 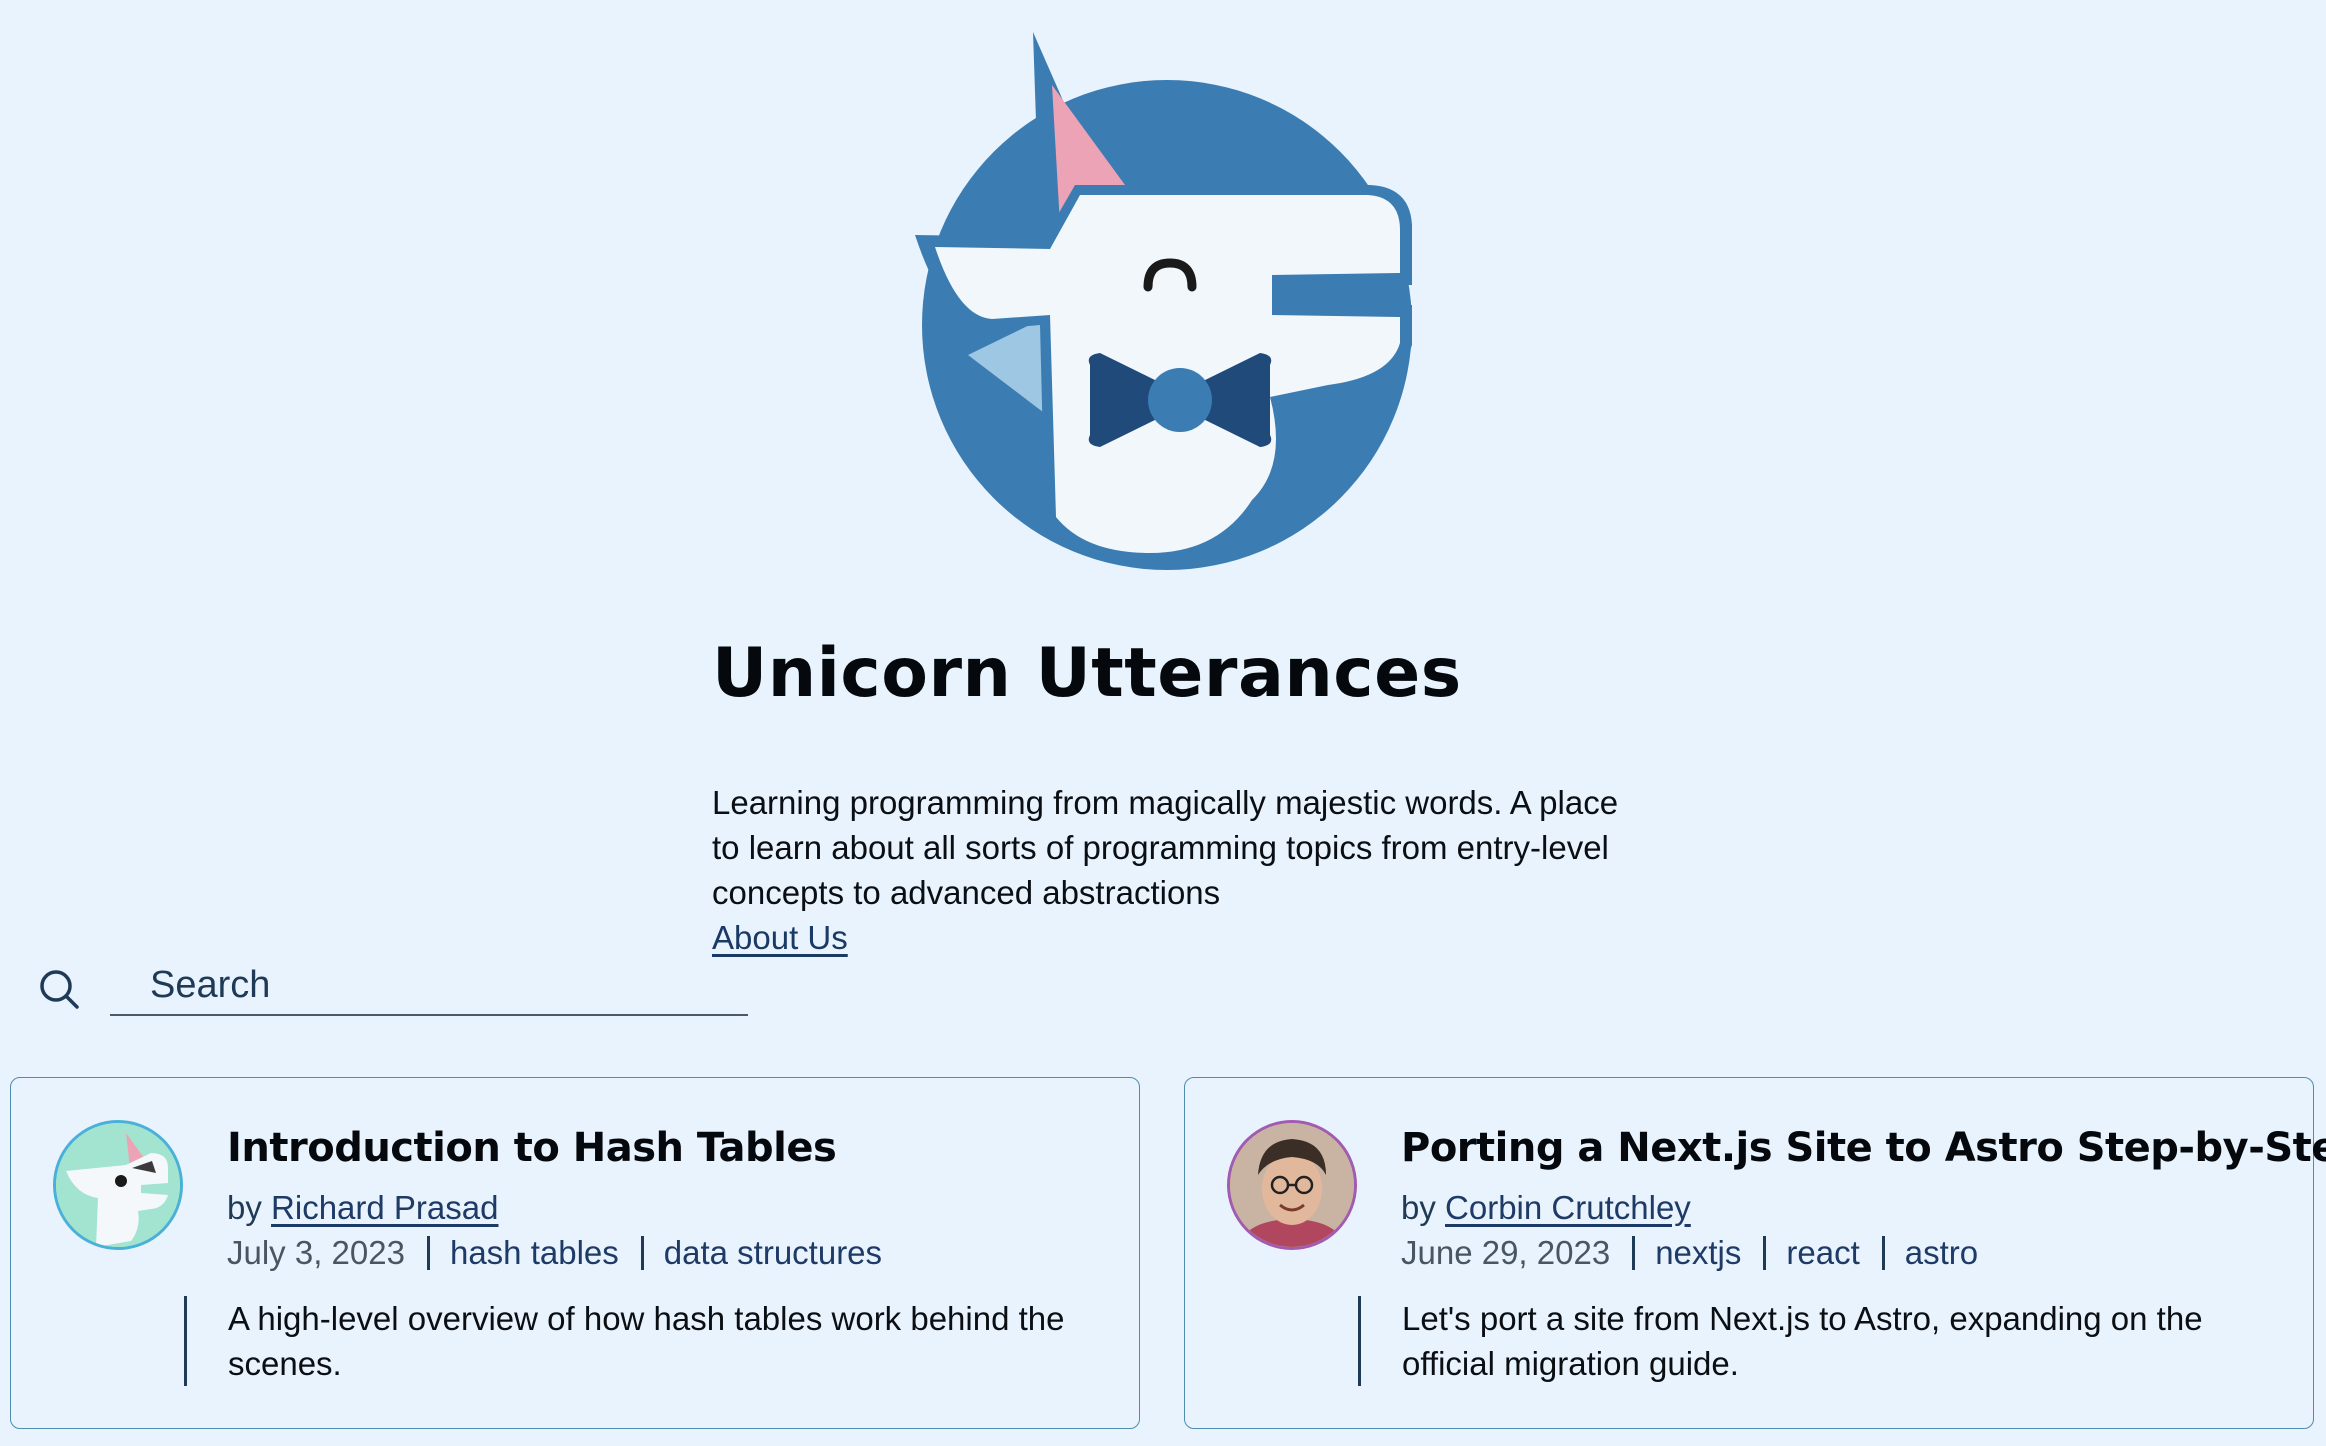 I want to click on post-tag: astro, so click(x=1941, y=1253).